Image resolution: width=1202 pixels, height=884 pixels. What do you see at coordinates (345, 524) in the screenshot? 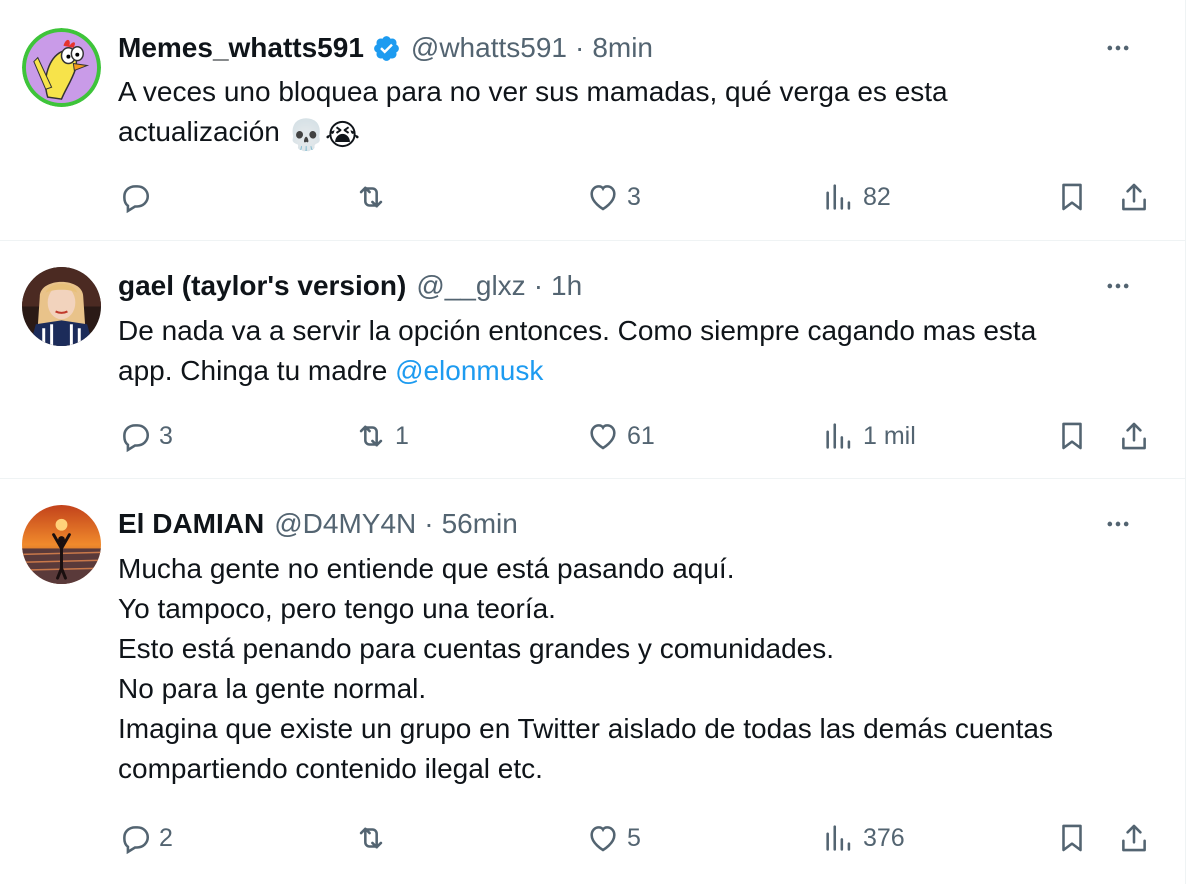
I see `author-handle: @D4MY4N` at bounding box center [345, 524].